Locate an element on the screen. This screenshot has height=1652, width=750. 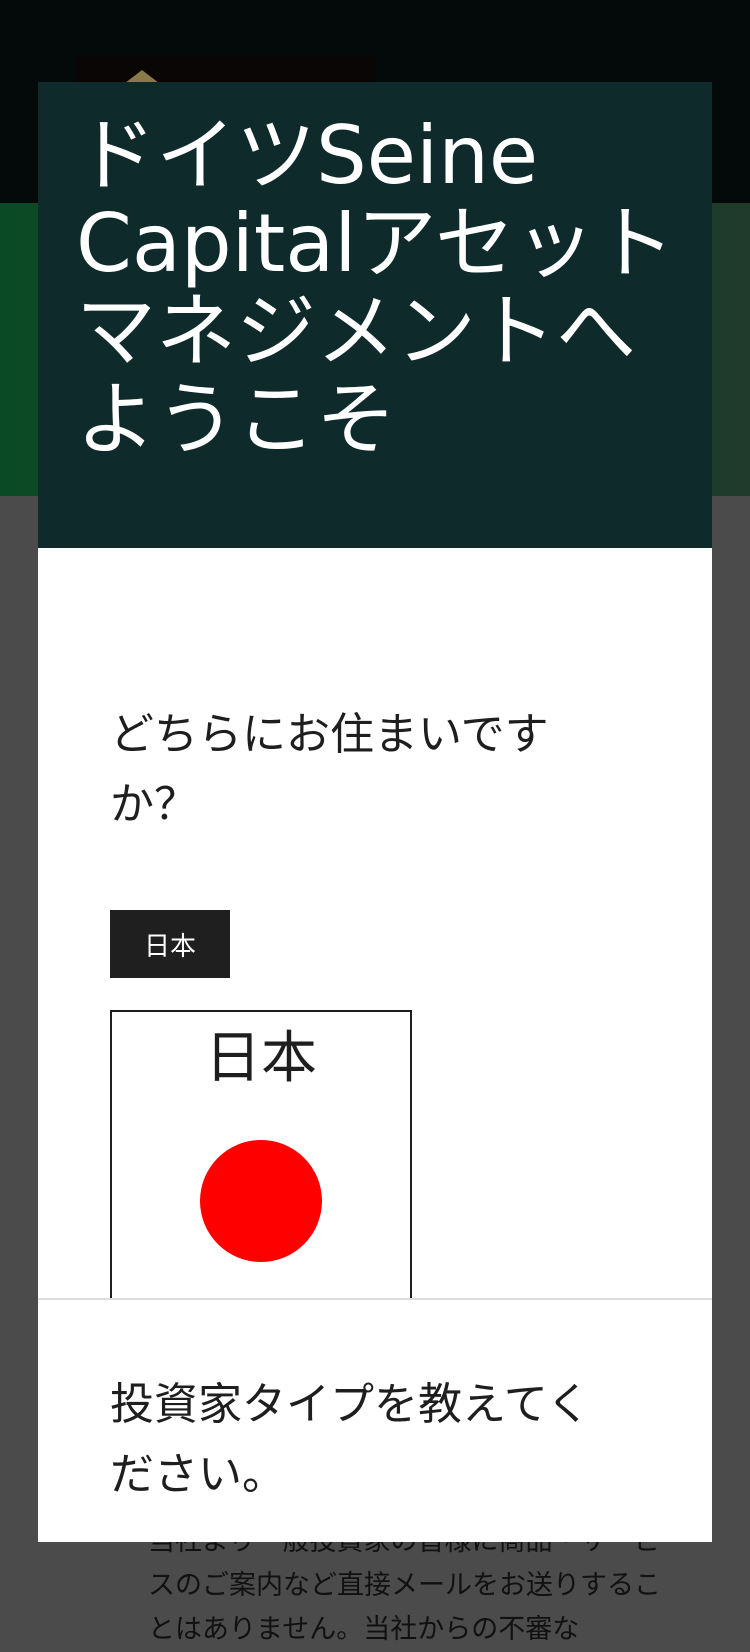
japan-flag-icon is located at coordinates (261, 1201).